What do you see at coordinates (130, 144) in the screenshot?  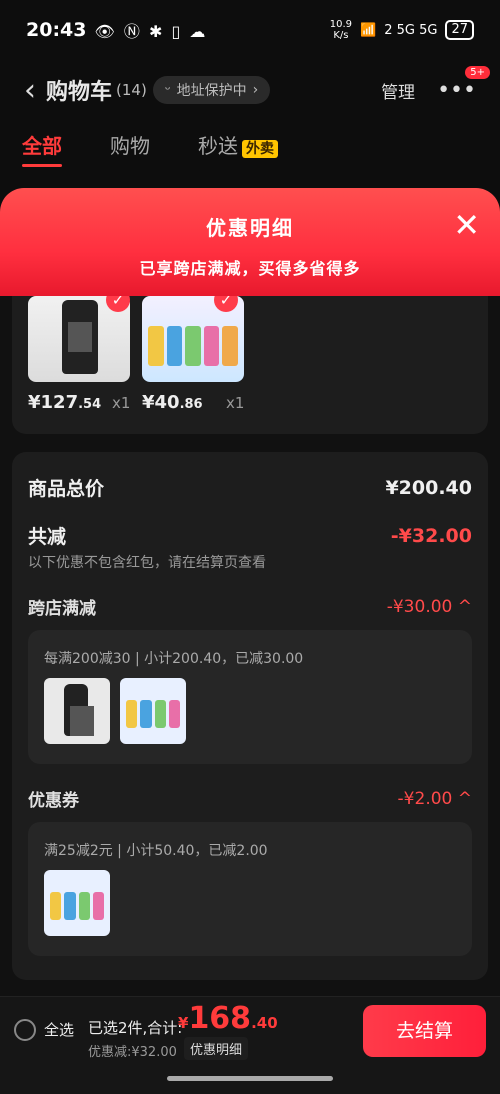 I see `tab-shopping: 购物` at bounding box center [130, 144].